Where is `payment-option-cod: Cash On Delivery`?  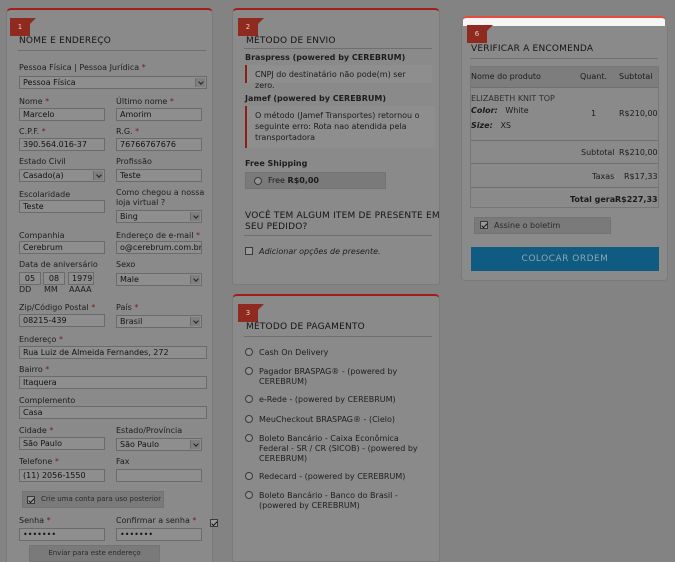
payment-option-cod: Cash On Delivery is located at coordinates (293, 352).